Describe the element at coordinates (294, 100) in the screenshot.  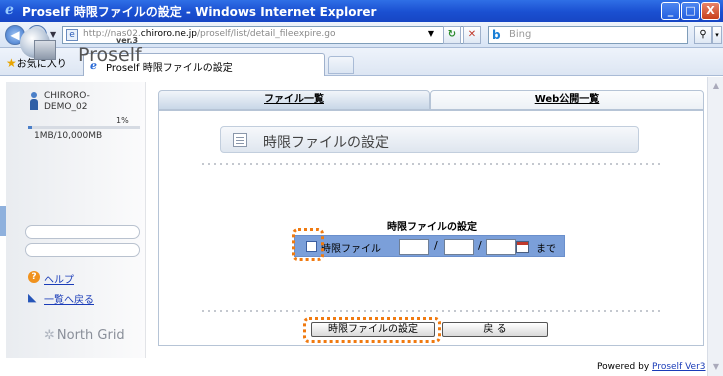
I see `tab-file-list: ファイル一覧` at that location.